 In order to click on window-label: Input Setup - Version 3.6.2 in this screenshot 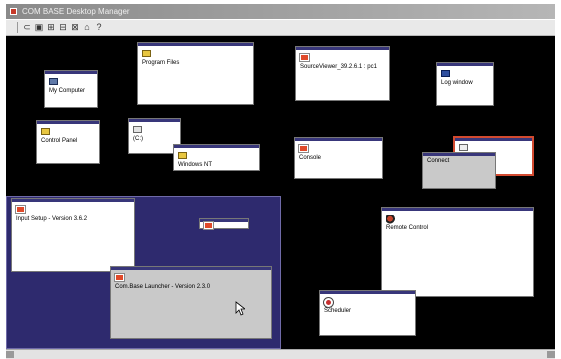, I will do `click(52, 219)`.